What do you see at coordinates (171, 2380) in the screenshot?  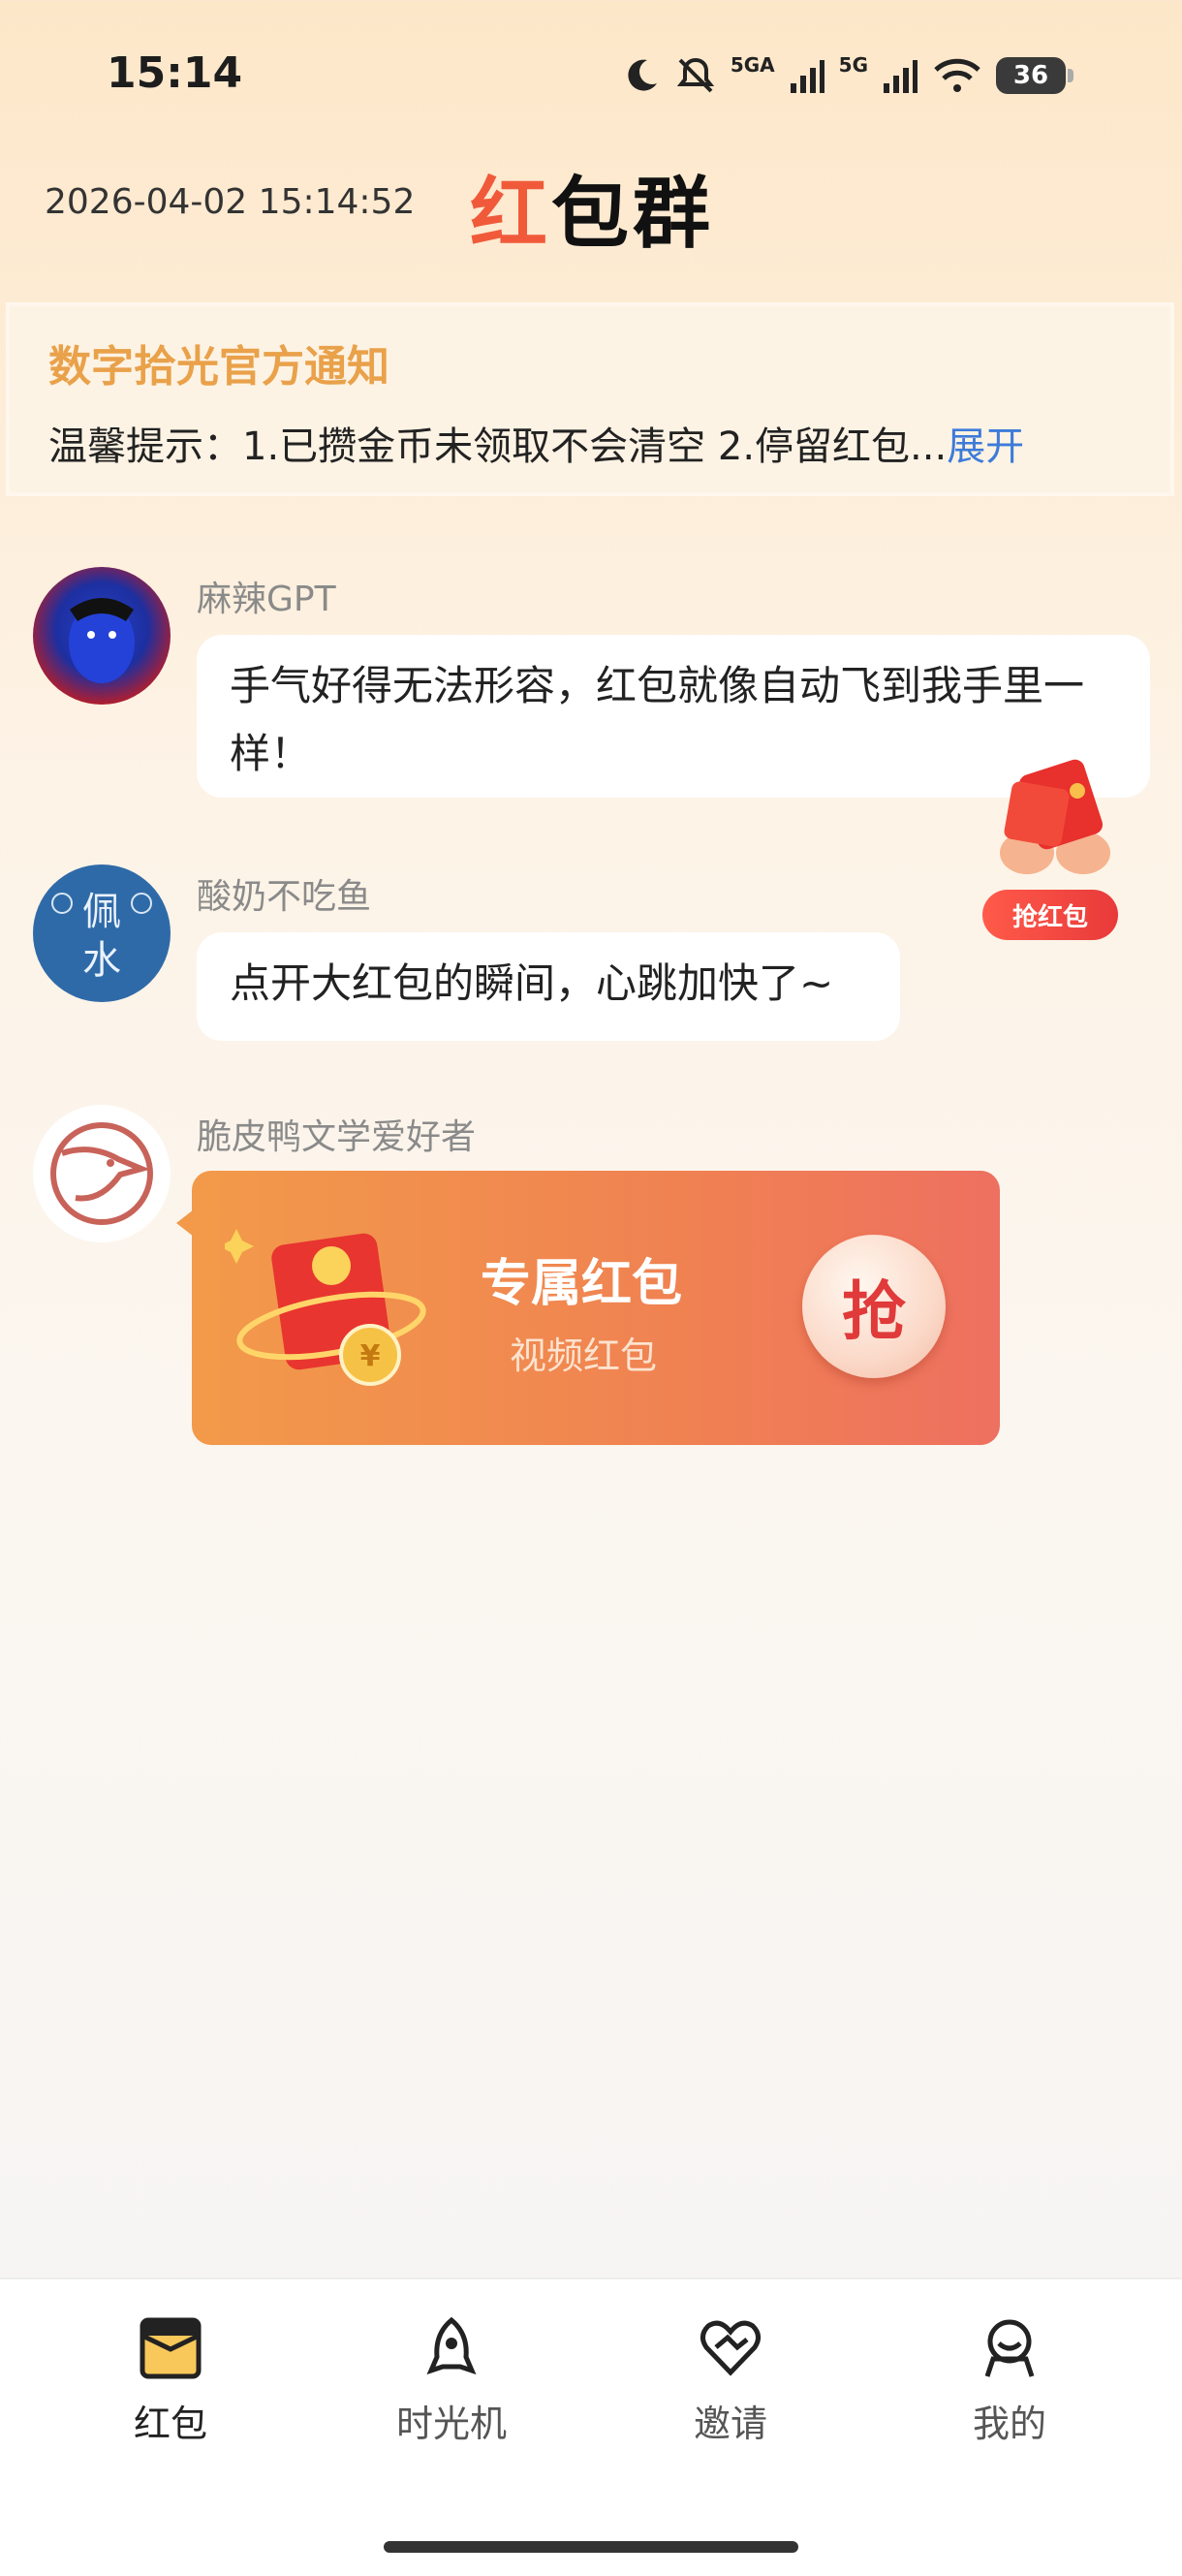 I see `tab-redpacket: 红包` at bounding box center [171, 2380].